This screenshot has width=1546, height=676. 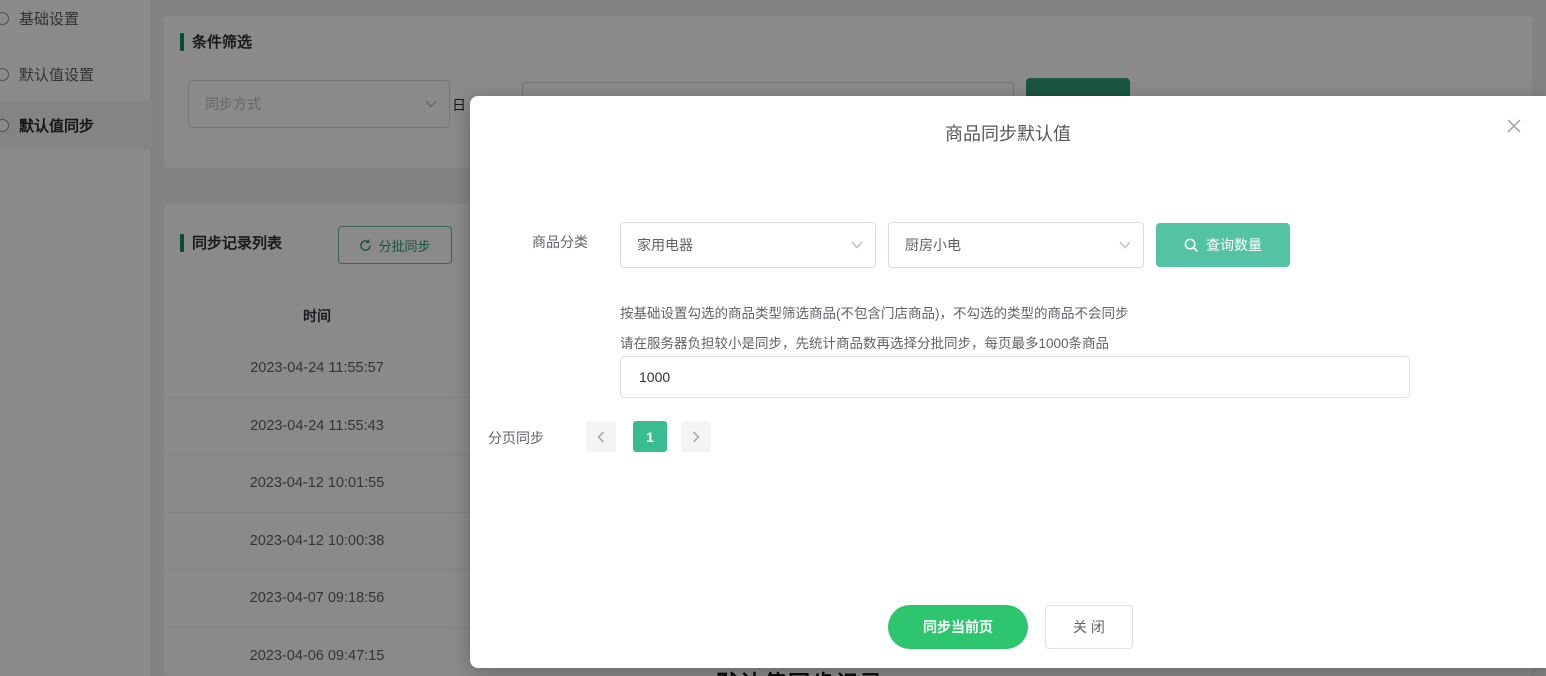 I want to click on note-line-2: 请在服务器负担较小是同步，先统计商品数再选择分批同步，每页最多1000条商品, so click(x=865, y=343).